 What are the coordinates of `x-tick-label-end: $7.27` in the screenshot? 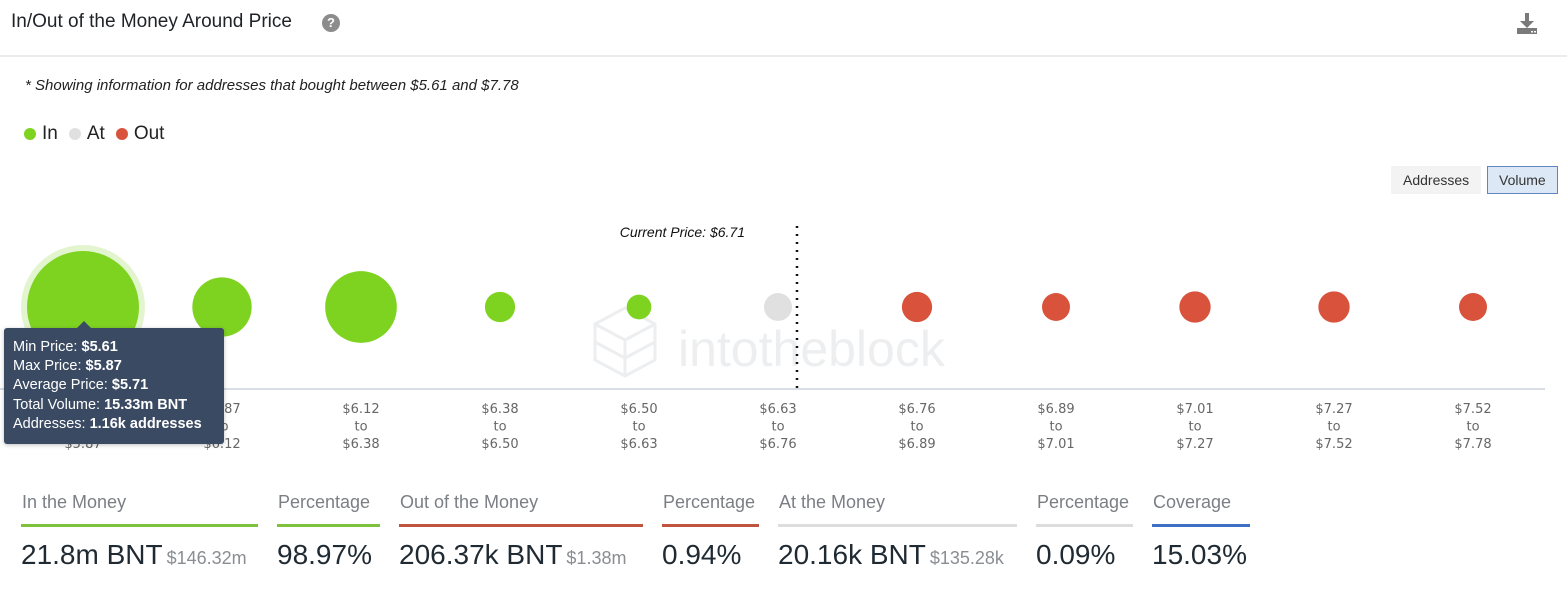 It's located at (1194, 444).